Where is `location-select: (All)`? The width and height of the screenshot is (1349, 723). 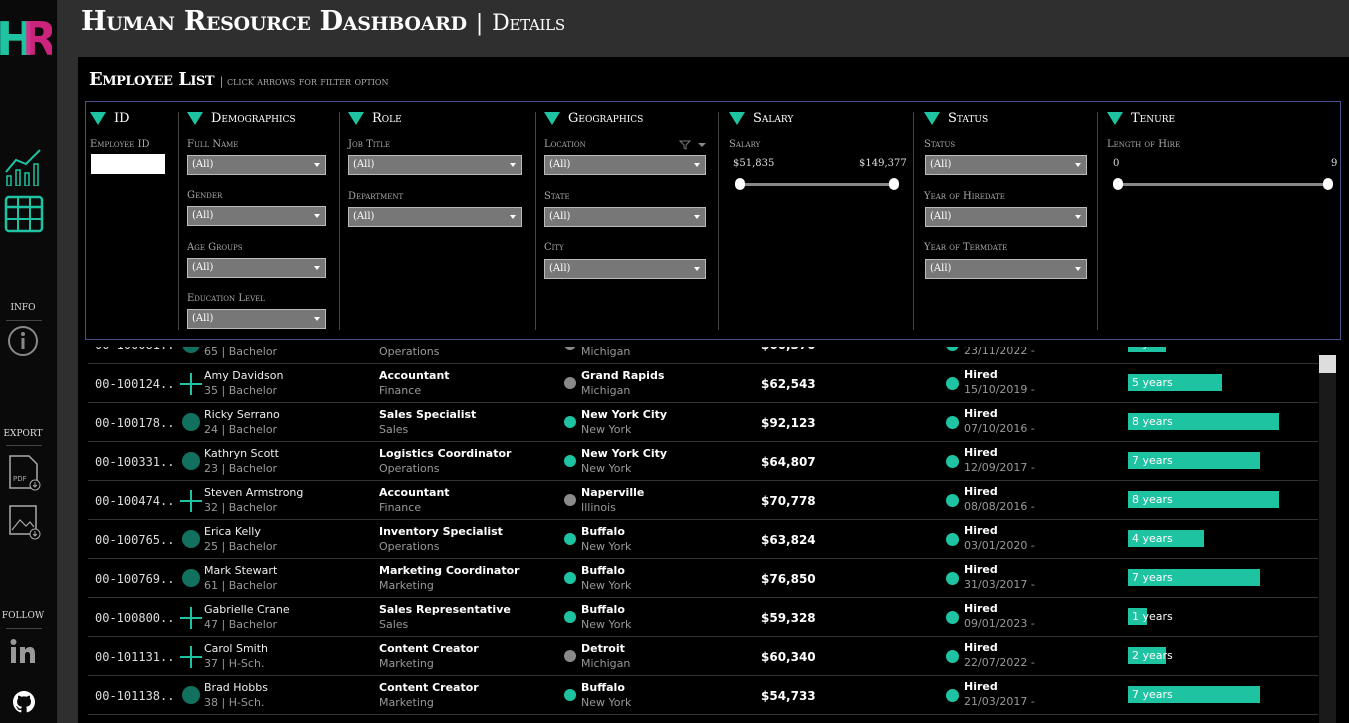 location-select: (All) is located at coordinates (625, 165).